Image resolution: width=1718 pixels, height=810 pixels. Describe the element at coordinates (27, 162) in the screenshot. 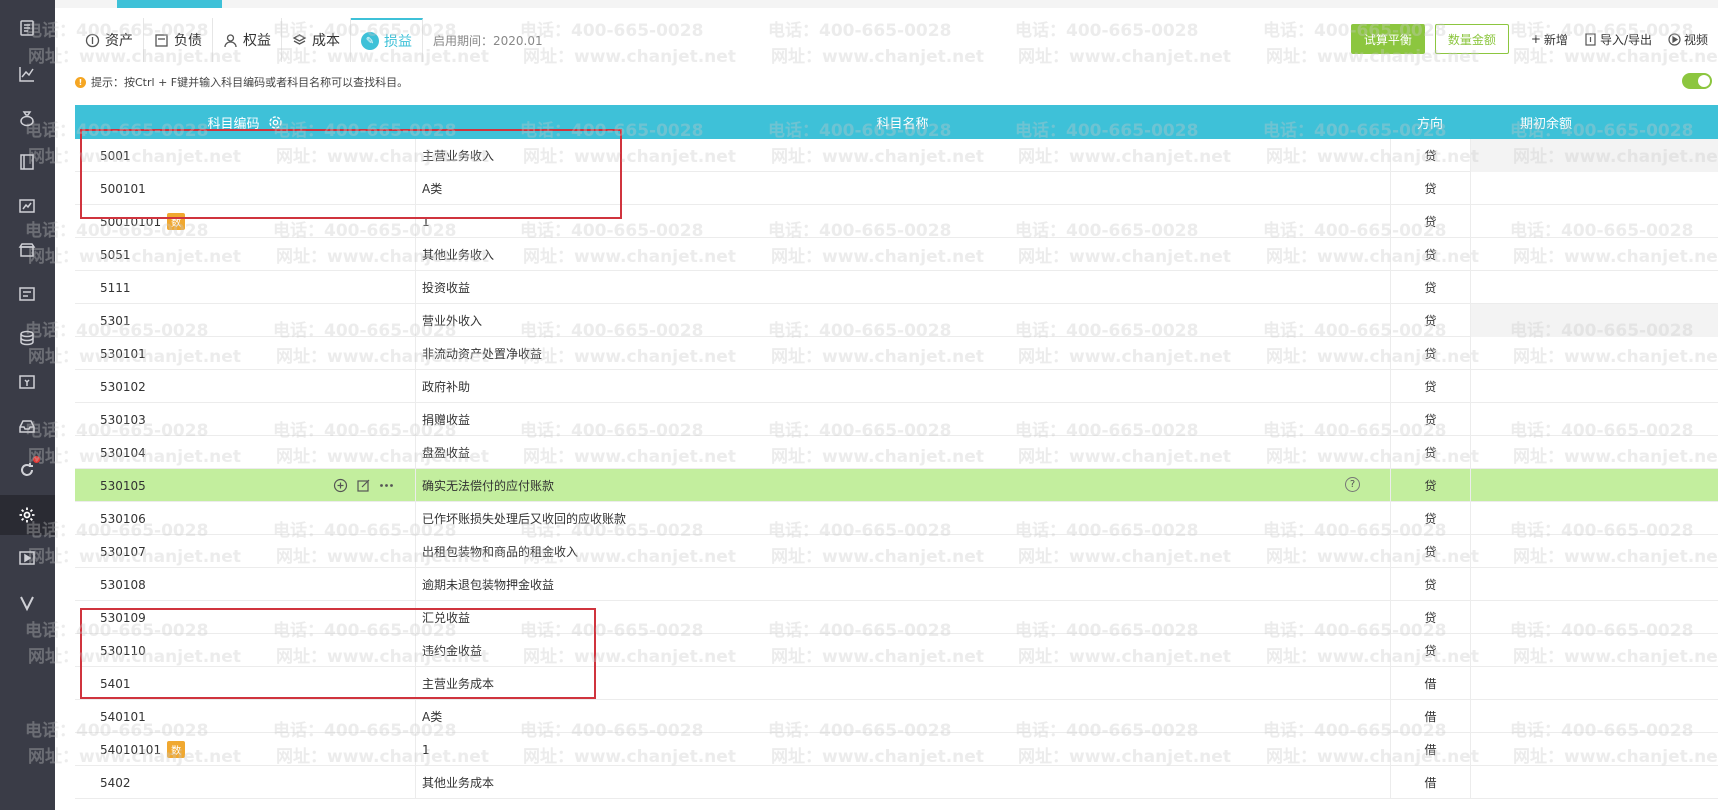

I see `ledger-icon` at that location.